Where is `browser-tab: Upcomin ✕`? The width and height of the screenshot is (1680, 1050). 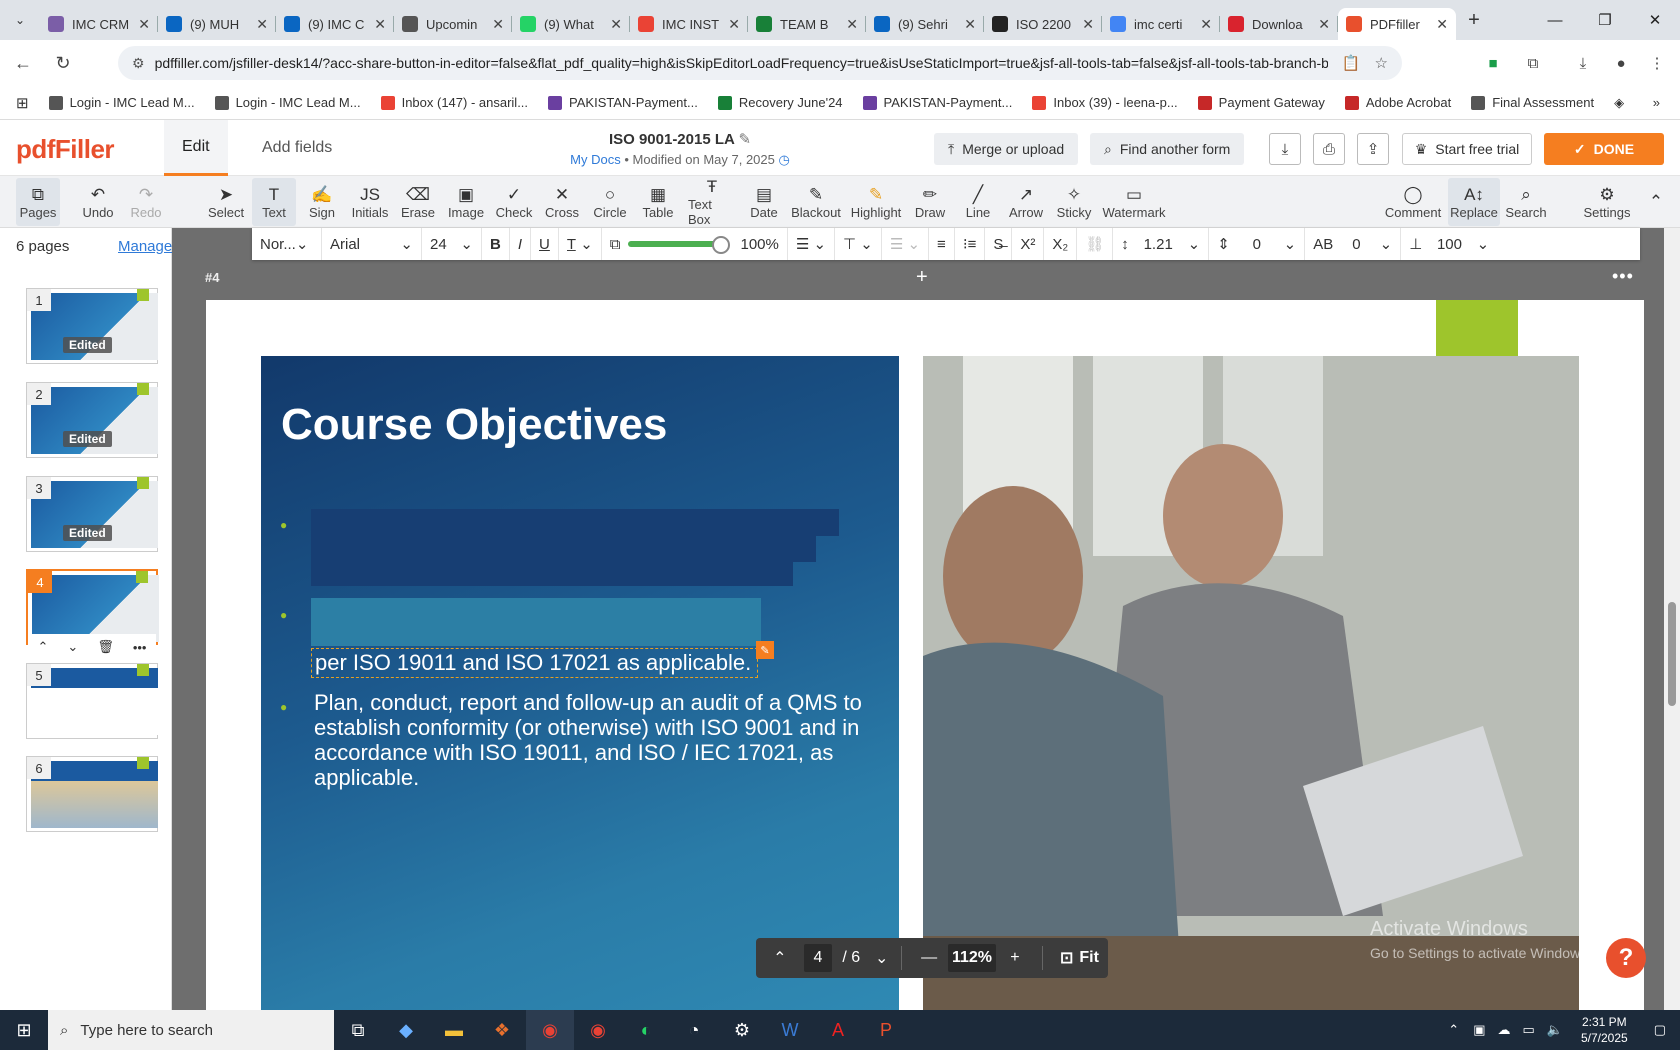 browser-tab: Upcomin ✕ is located at coordinates (453, 24).